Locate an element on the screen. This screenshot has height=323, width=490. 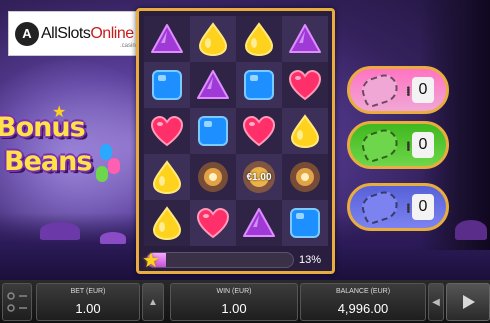
collector-blue: • • • • 0 is located at coordinates (398, 207).